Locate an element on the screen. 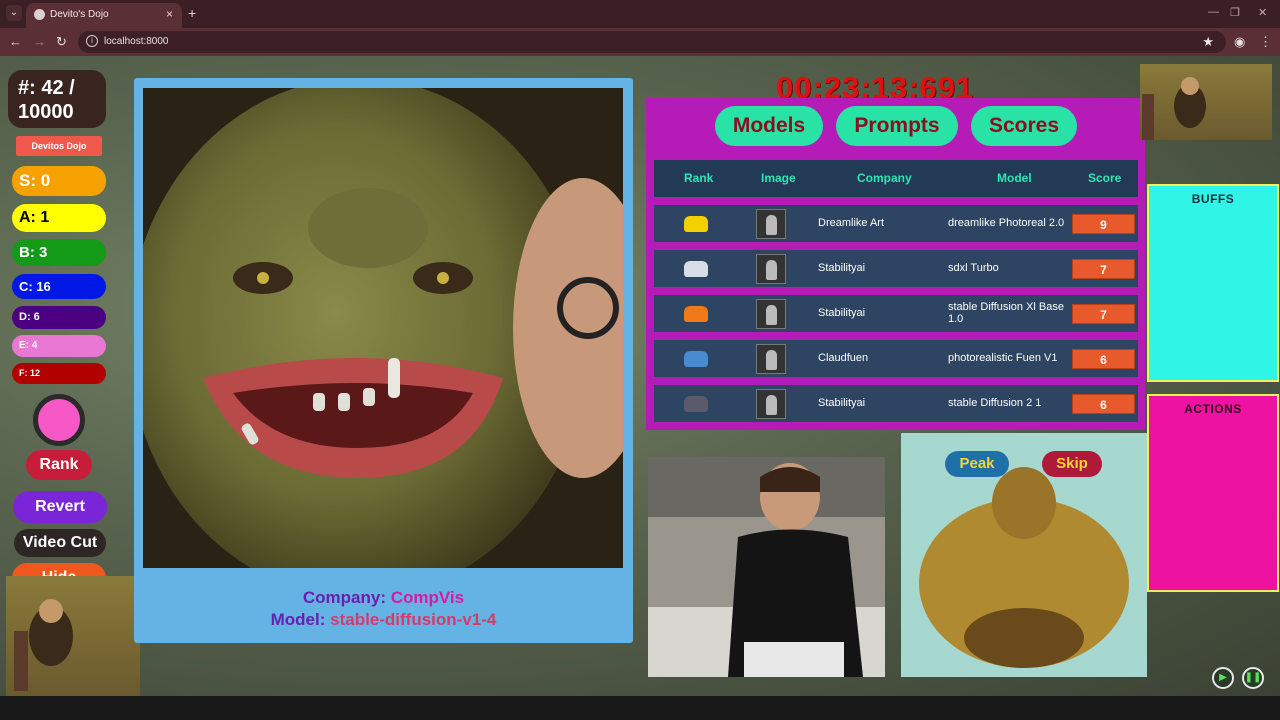 The image size is (1280, 720). table-row: Dreamlike Art dreamlike Photoreal 2.0 9 is located at coordinates (896, 223).